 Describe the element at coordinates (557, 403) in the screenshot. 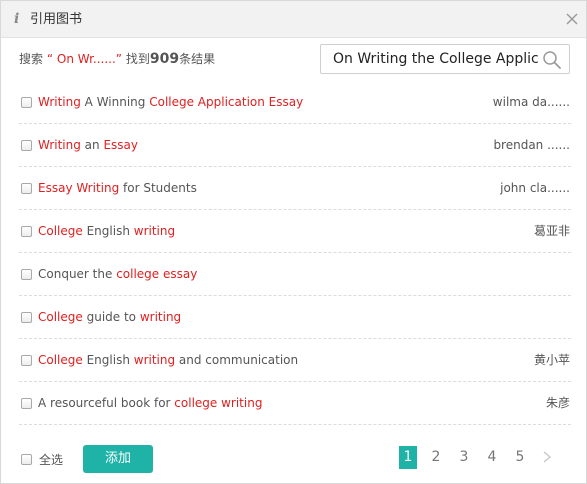

I see `book-author: 朱彦` at that location.